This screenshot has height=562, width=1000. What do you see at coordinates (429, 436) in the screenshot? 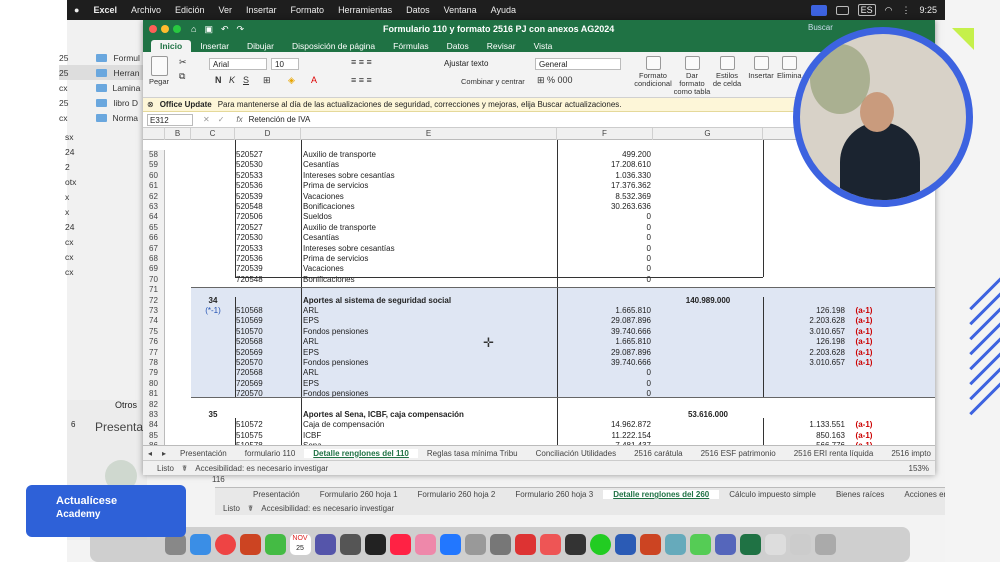
I see `cell-description: ICBF` at bounding box center [429, 436].